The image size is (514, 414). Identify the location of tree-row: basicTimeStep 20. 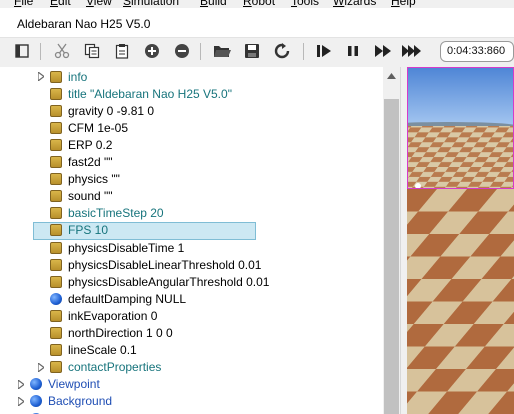
(100, 213).